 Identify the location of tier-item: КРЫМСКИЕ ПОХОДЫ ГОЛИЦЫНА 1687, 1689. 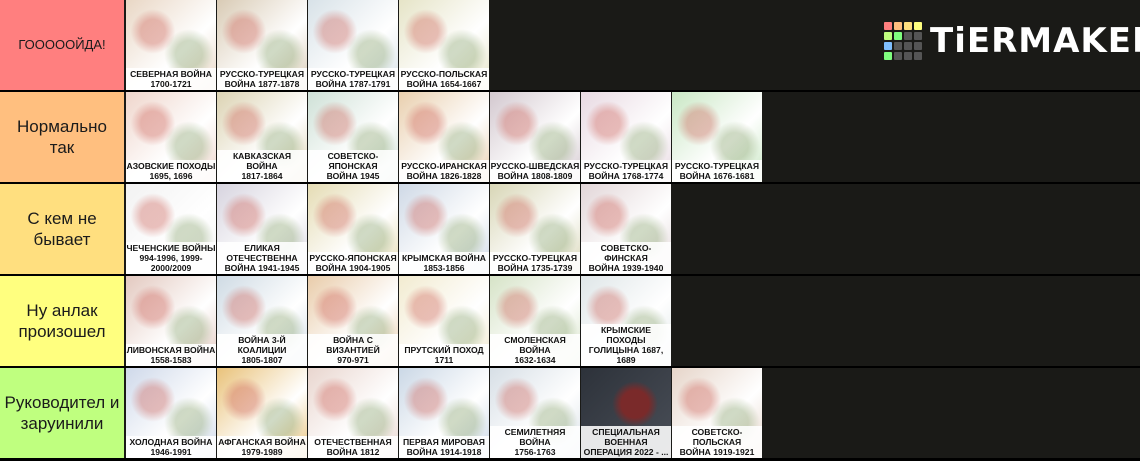
(626, 321).